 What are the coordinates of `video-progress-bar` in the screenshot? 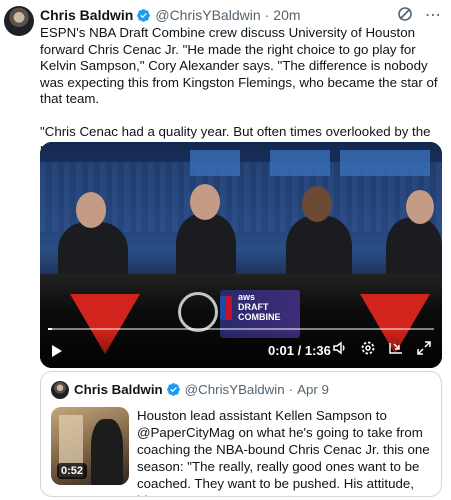 It's located at (241, 329).